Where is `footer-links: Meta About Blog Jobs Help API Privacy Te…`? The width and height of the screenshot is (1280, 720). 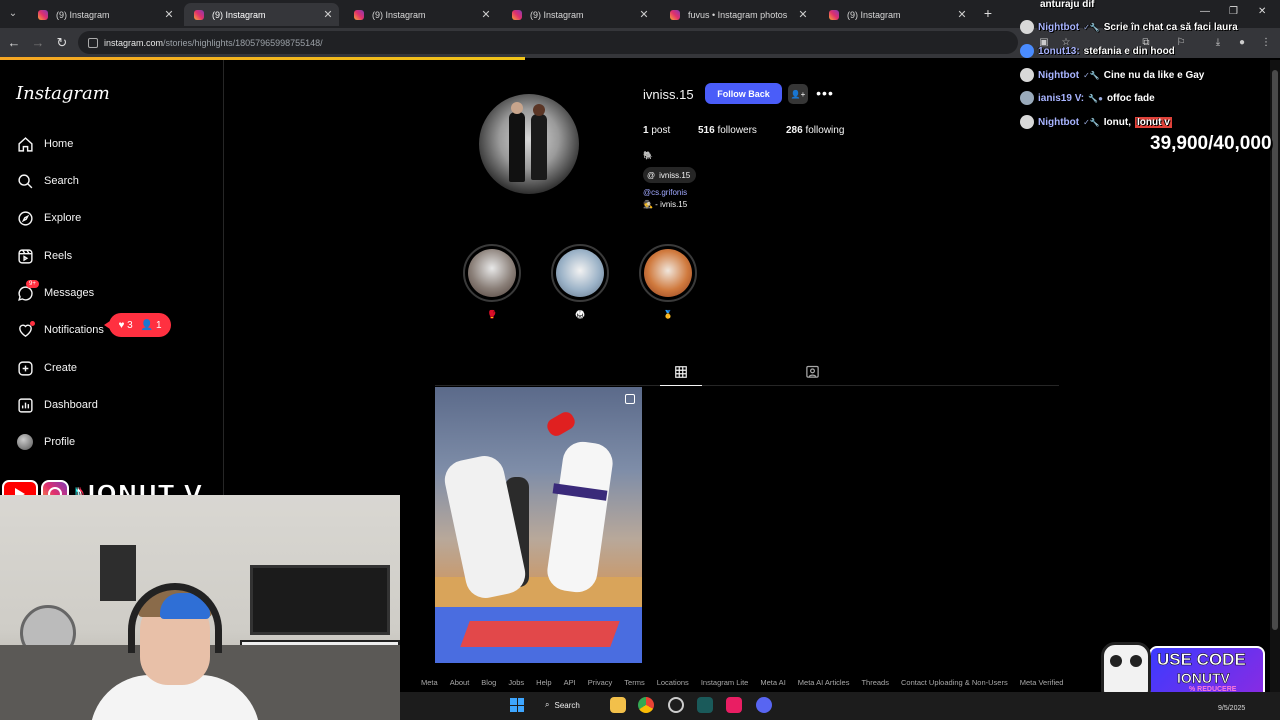
footer-links: Meta About Blog Jobs Help API Privacy Te… is located at coordinates (742, 682).